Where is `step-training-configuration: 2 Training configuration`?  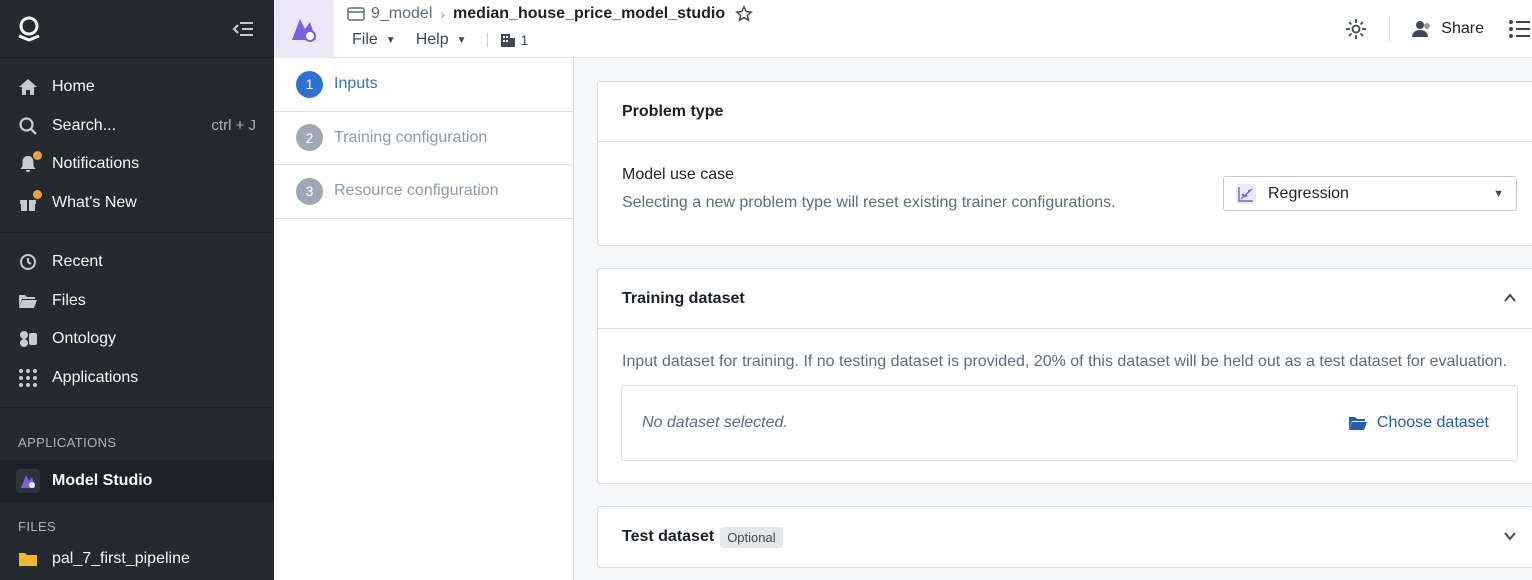
step-training-configuration: 2 Training configuration is located at coordinates (423, 138).